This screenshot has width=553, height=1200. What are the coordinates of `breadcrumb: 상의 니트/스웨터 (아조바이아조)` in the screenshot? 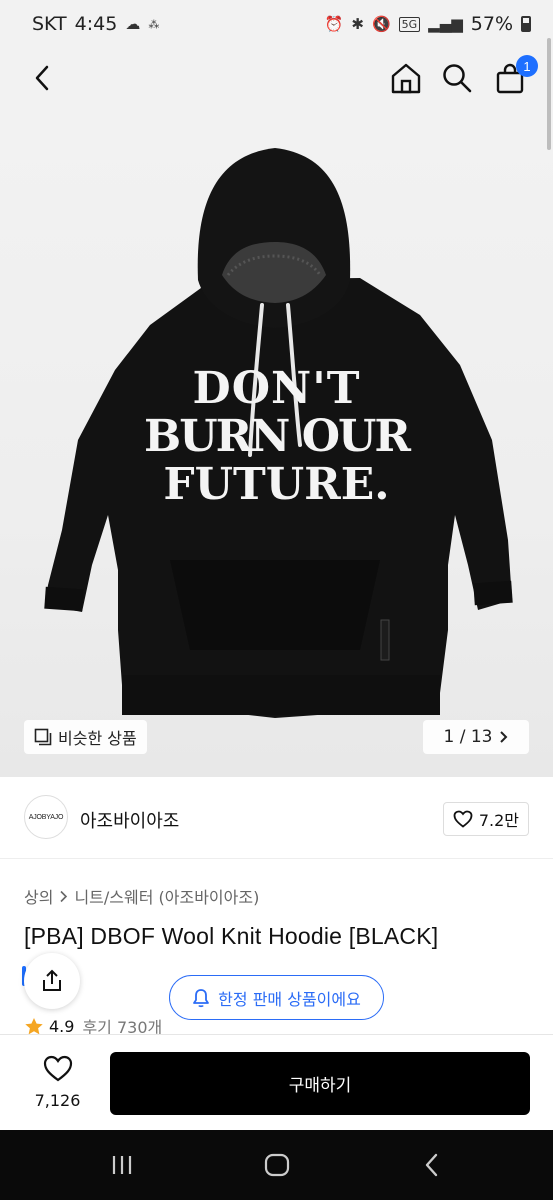 It's located at (141, 896).